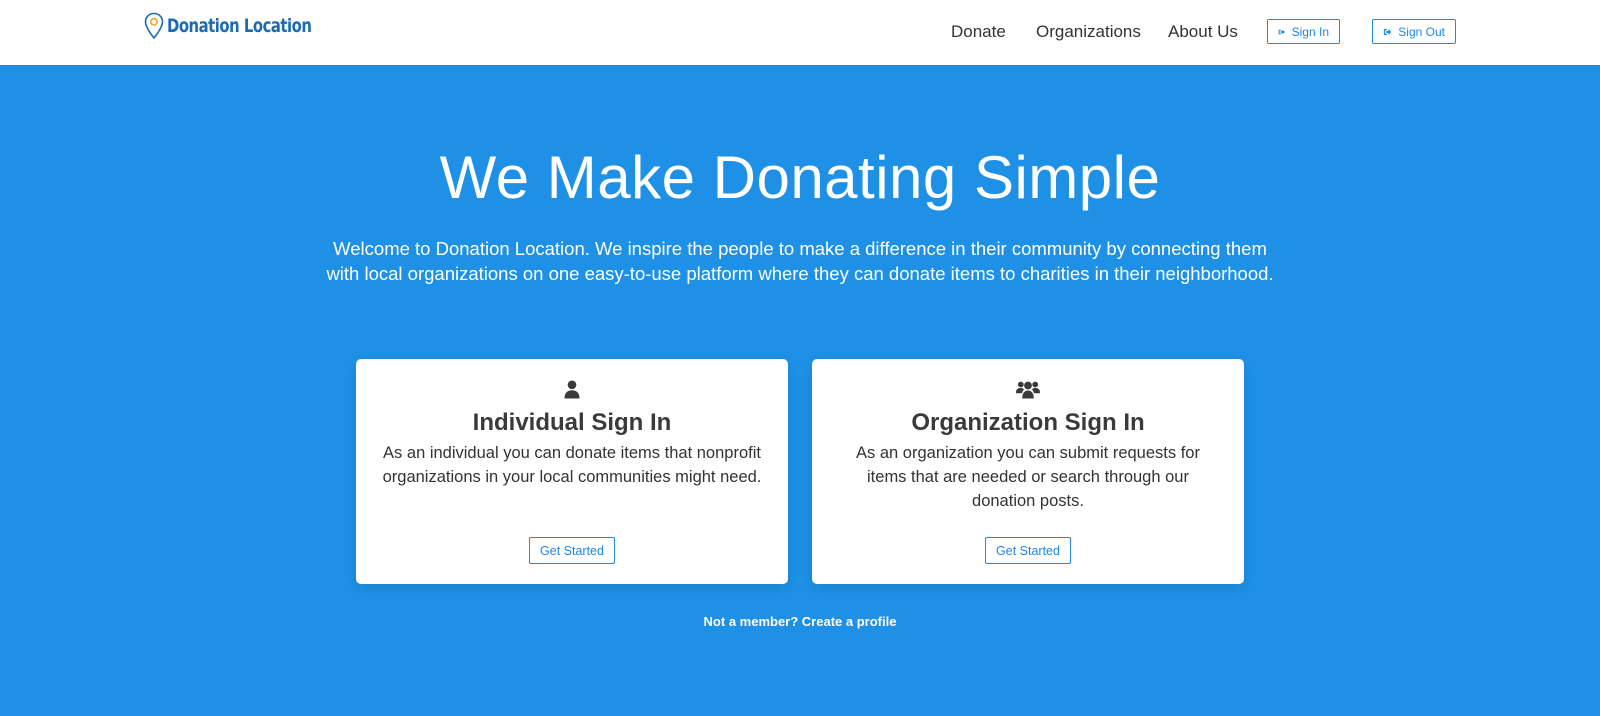  I want to click on brand-logo-link: Donation Location, so click(248, 26).